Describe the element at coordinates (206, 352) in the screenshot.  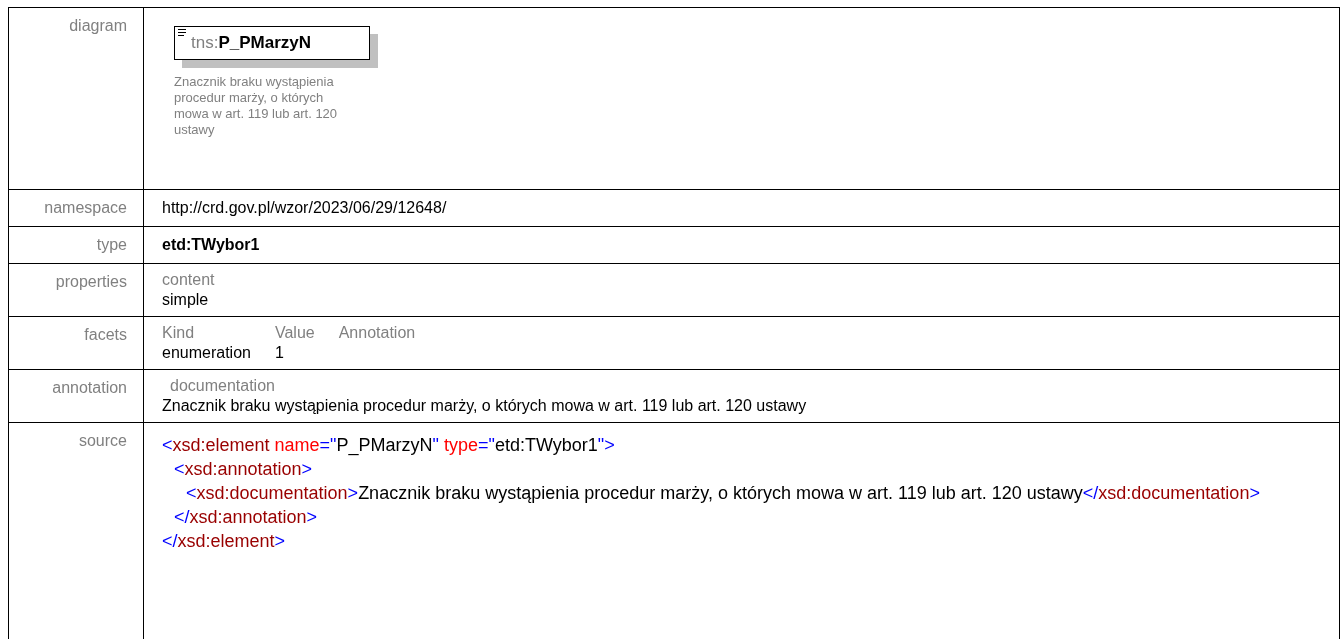
I see `table-cell: enumeration` at that location.